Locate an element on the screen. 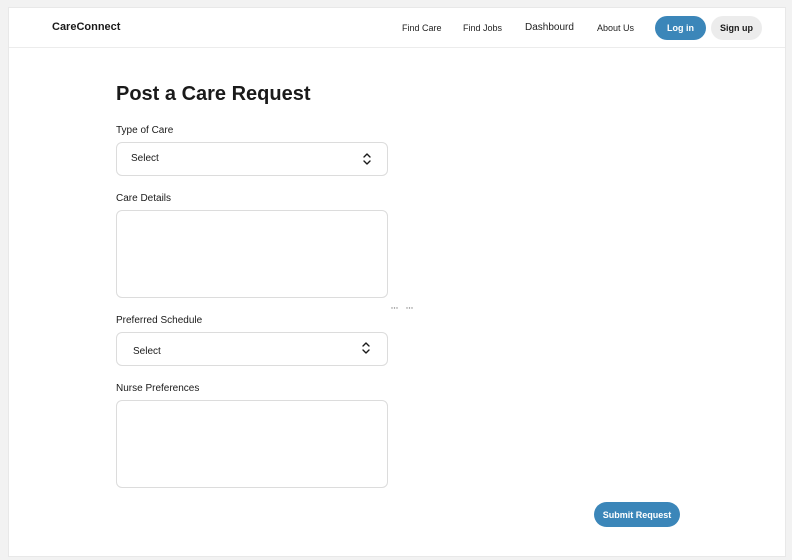  type-of-care-value: Select is located at coordinates (145, 158).